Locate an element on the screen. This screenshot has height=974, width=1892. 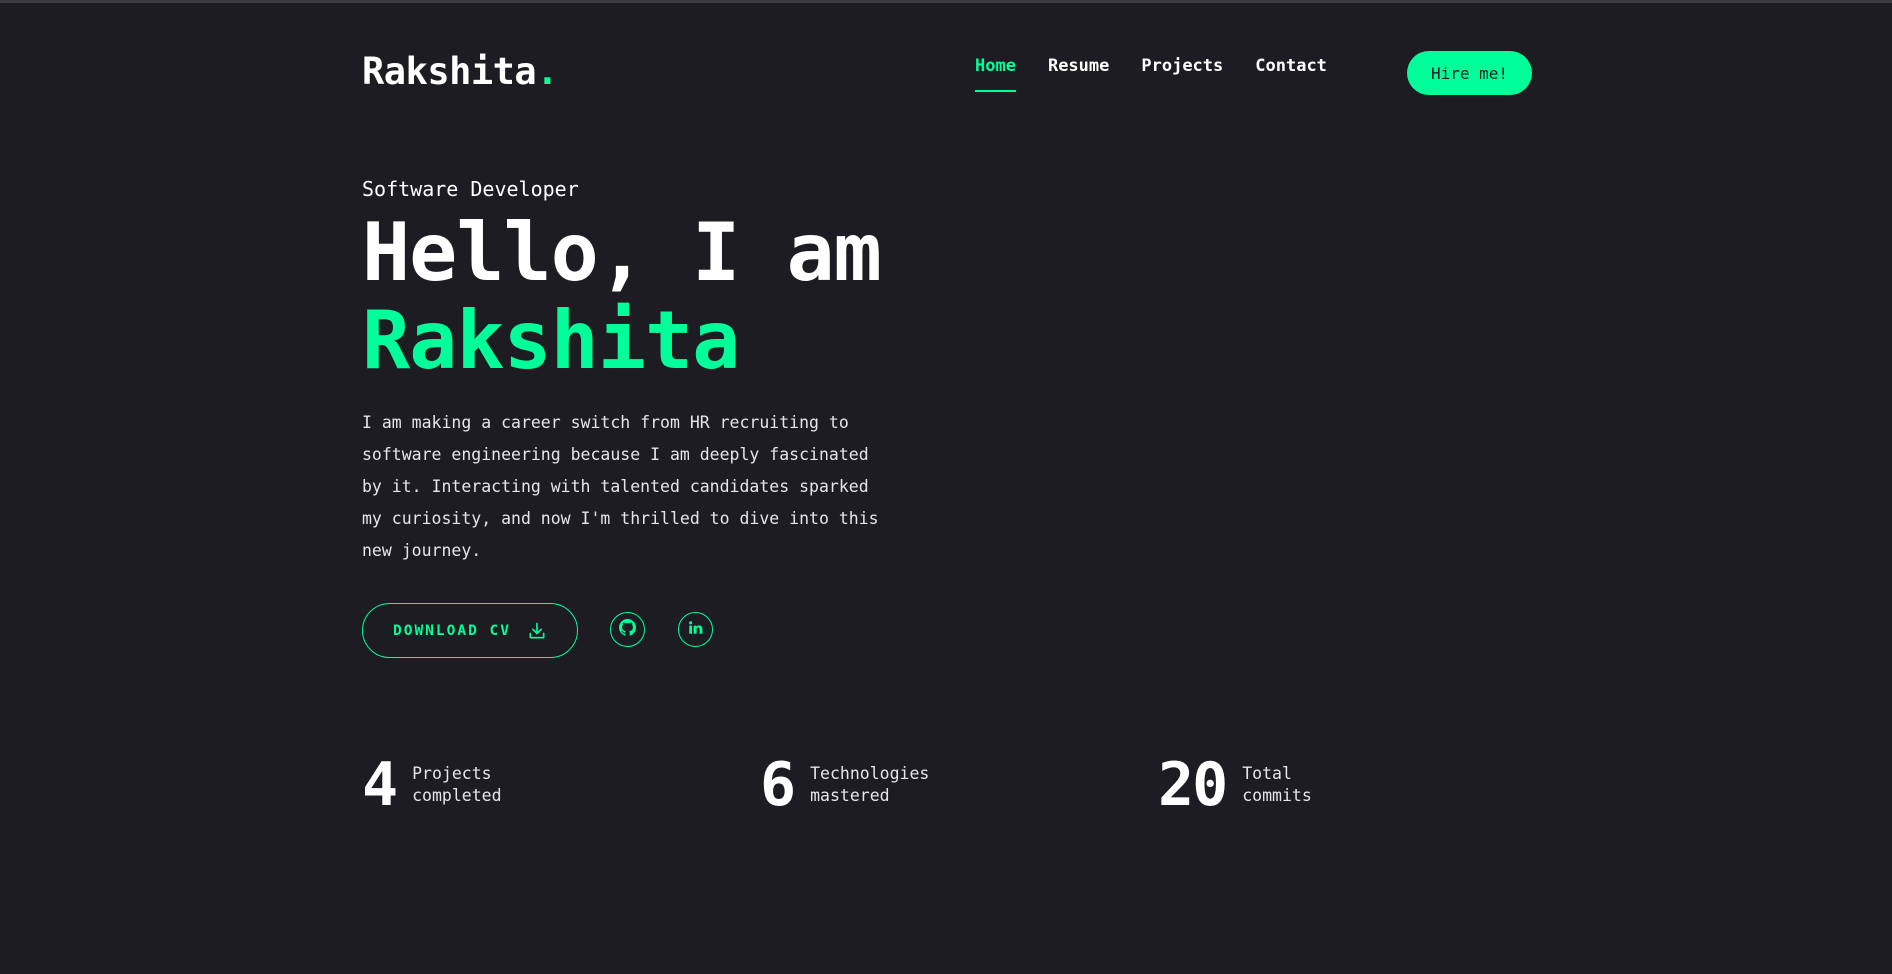
stat-label-line2: mastered is located at coordinates (850, 795).